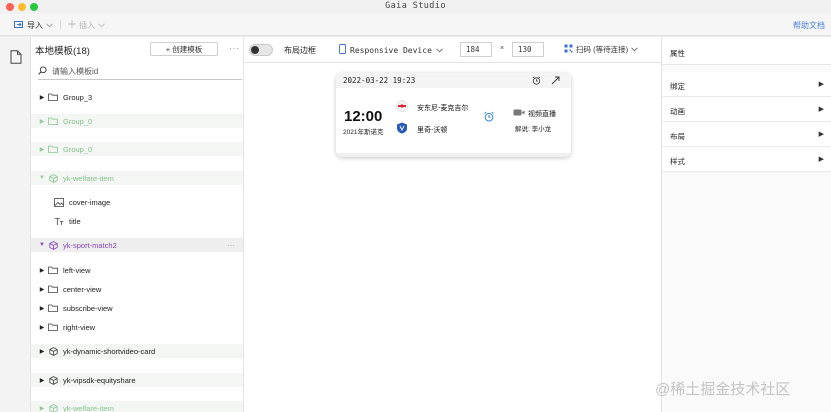  I want to click on tree-child-item: ▶ left-view, so click(137, 270).